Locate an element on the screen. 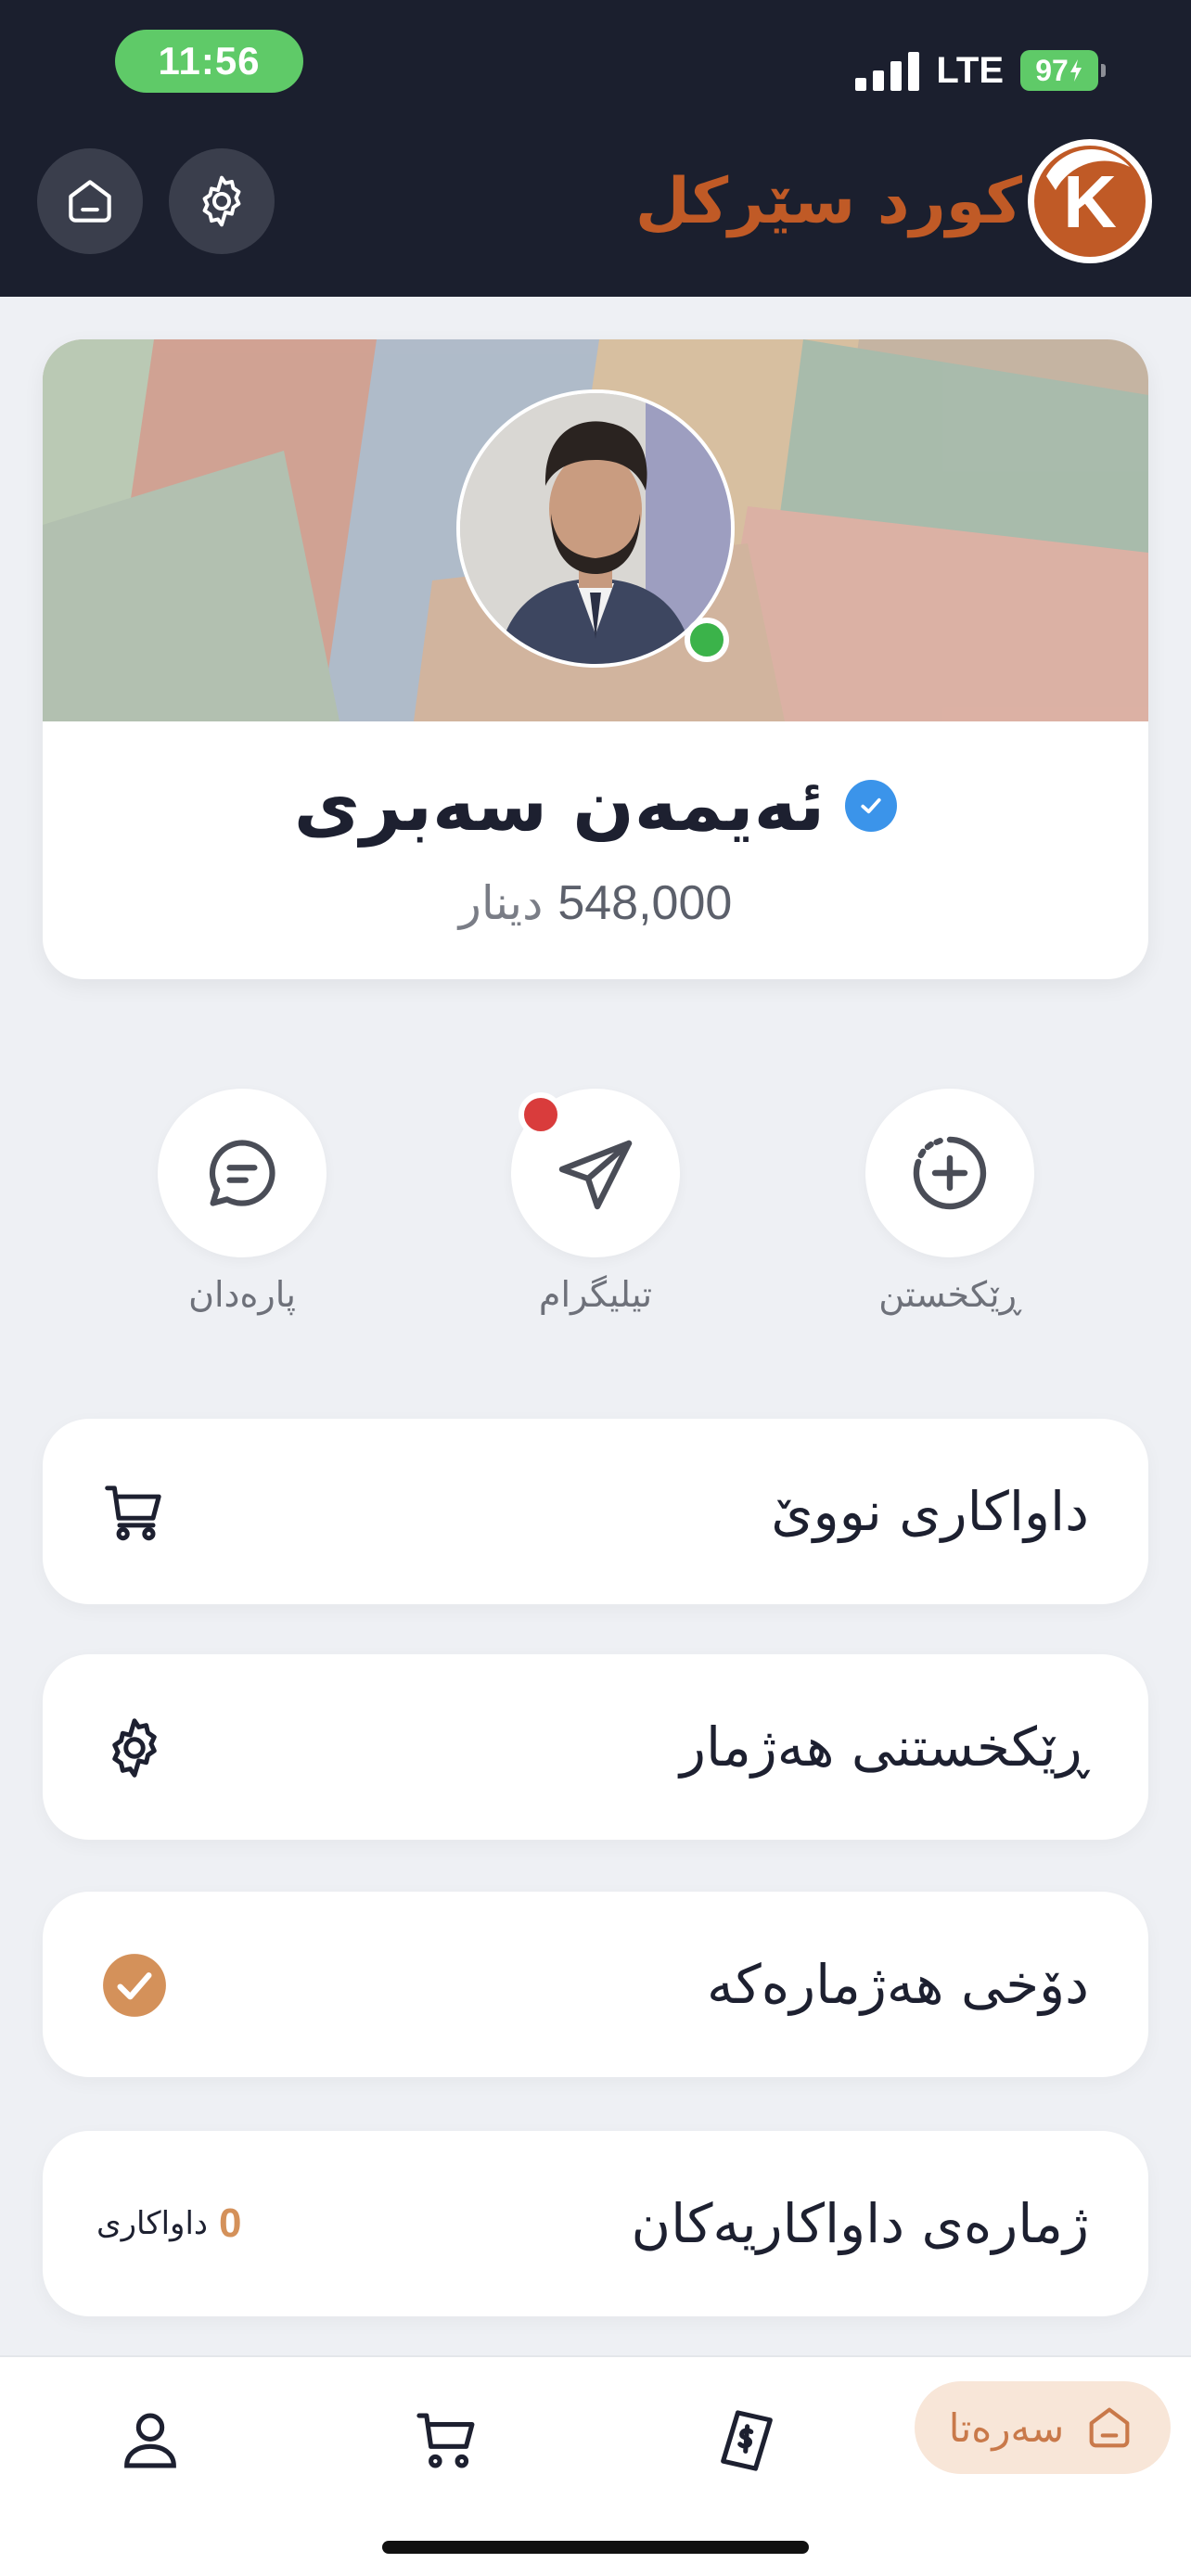 The width and height of the screenshot is (1191, 2576). profile-name-row: ئەیمەن سەبری is located at coordinates (595, 806).